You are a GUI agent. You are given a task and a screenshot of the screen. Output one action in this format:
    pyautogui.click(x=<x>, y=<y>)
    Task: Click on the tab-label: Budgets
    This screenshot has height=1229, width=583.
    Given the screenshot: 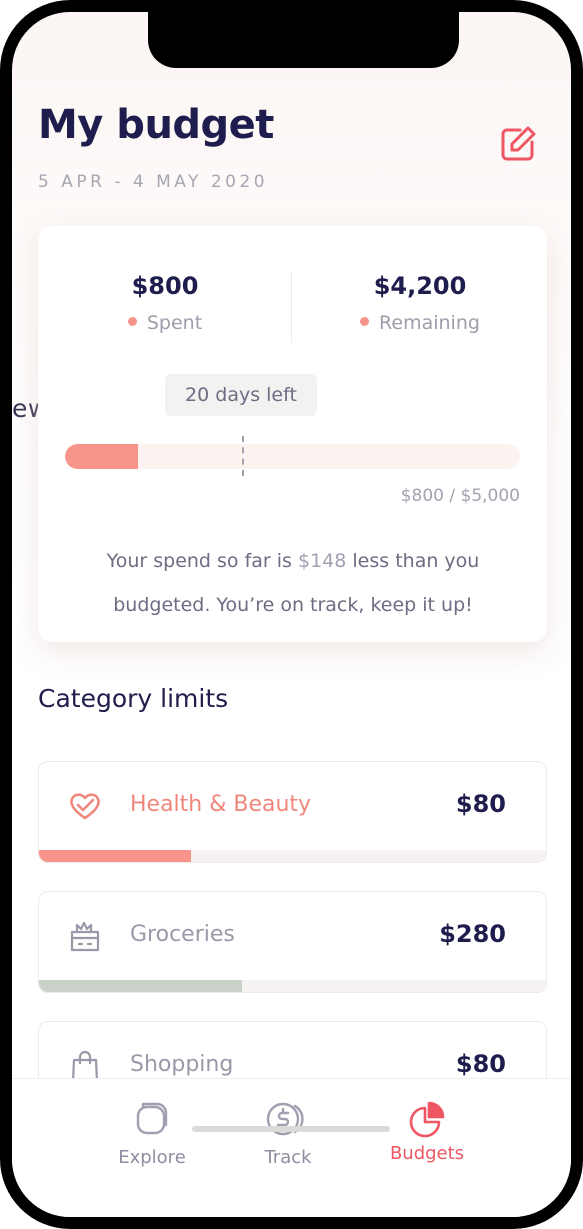 What is the action you would take?
    pyautogui.click(x=427, y=1153)
    